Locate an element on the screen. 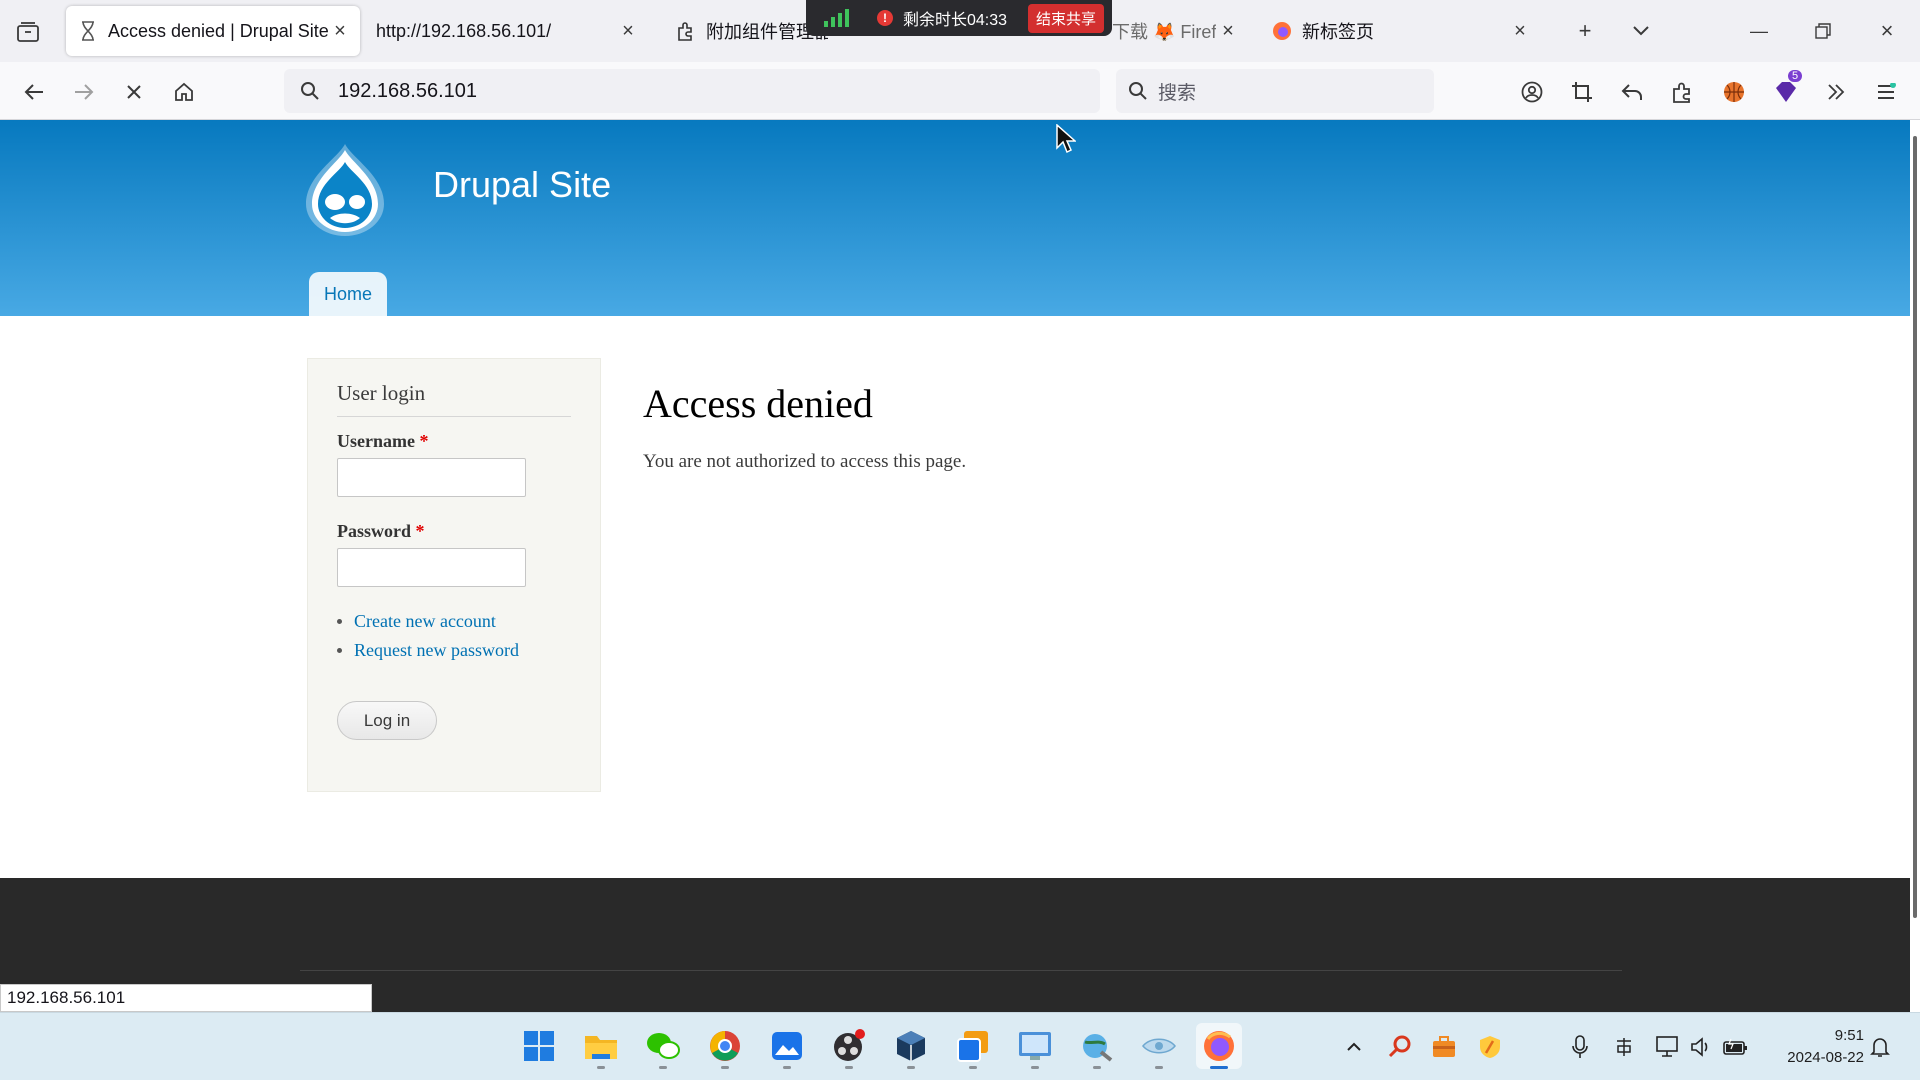  undo-icon is located at coordinates (1631, 92).